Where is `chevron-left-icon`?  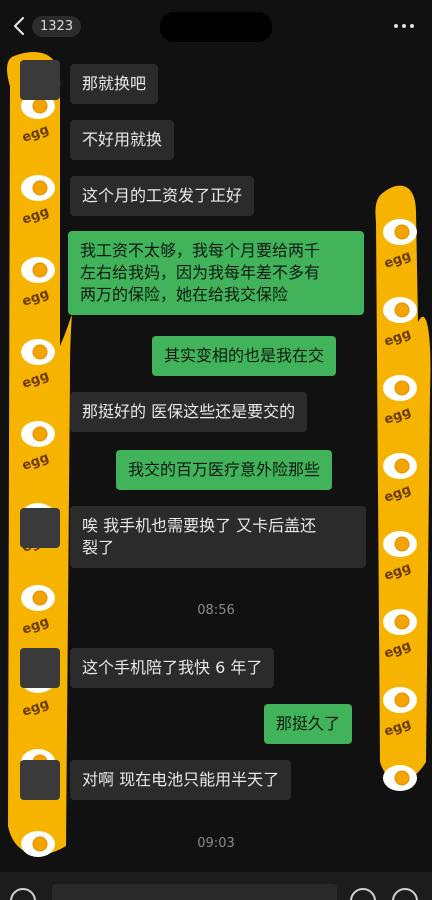 chevron-left-icon is located at coordinates (19, 26).